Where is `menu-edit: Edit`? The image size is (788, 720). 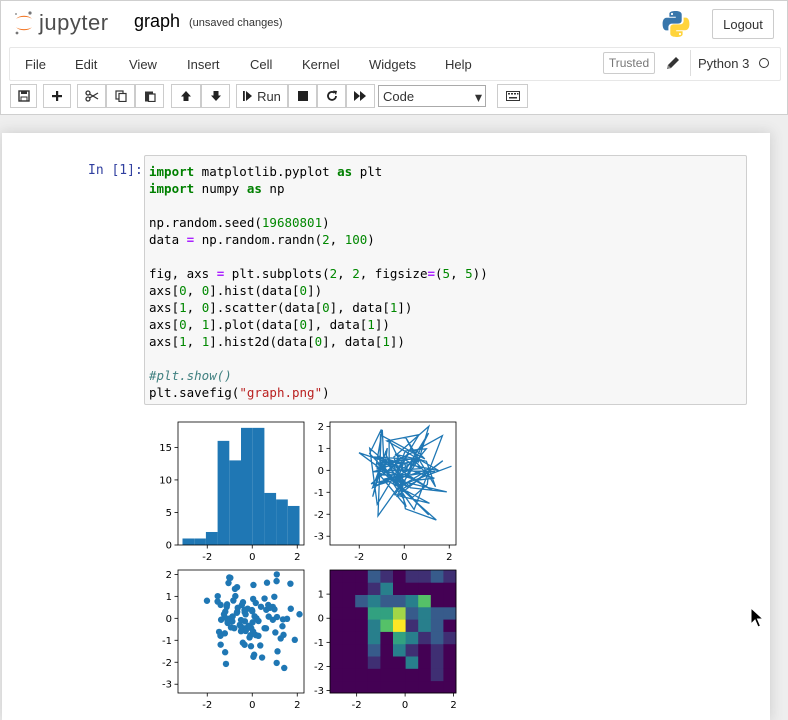
menu-edit: Edit is located at coordinates (86, 64).